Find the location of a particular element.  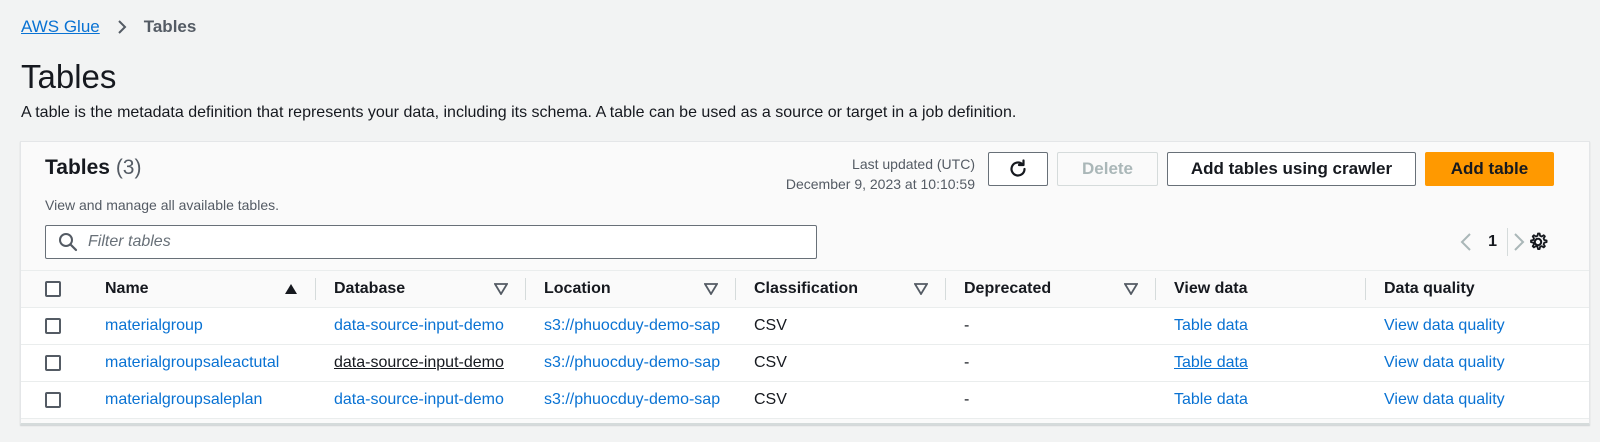

column-header-location: Location is located at coordinates (631, 289).